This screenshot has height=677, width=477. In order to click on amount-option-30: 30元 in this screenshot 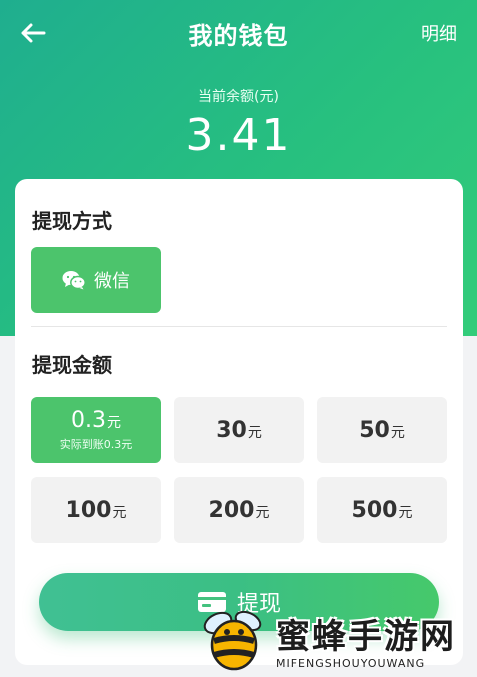, I will do `click(239, 430)`.